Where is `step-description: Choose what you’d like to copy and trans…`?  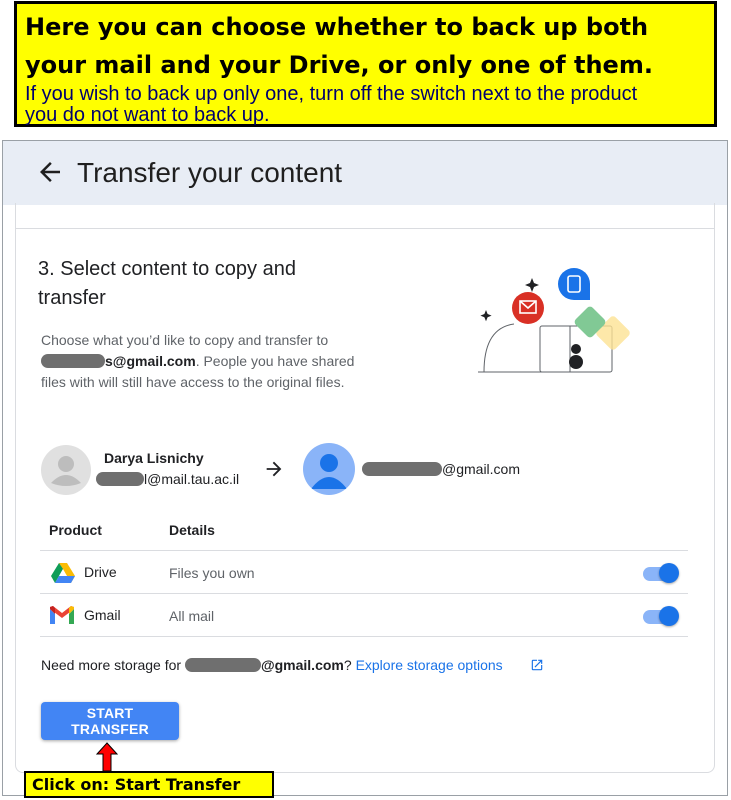
step-description: Choose what you’d like to copy and trans… is located at coordinates (211, 361).